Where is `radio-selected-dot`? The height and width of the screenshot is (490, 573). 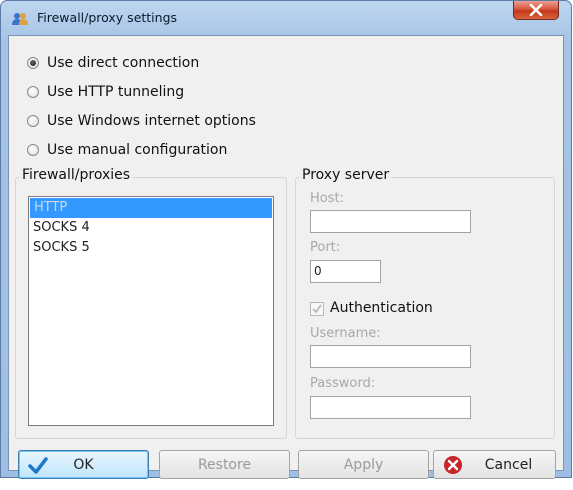 radio-selected-dot is located at coordinates (33, 63).